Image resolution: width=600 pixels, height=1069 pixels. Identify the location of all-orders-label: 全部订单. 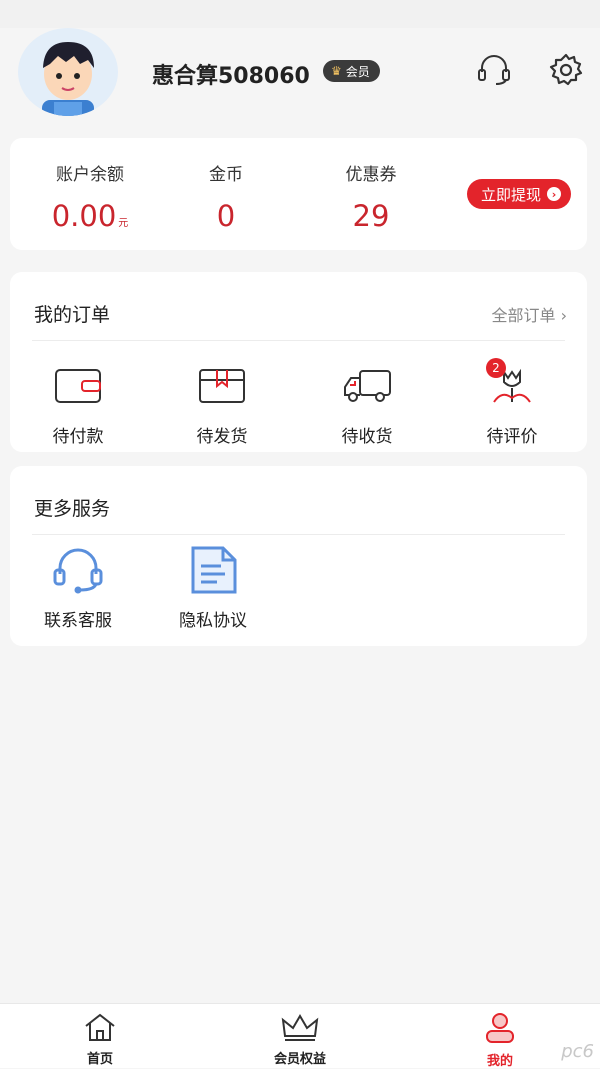
(523, 315).